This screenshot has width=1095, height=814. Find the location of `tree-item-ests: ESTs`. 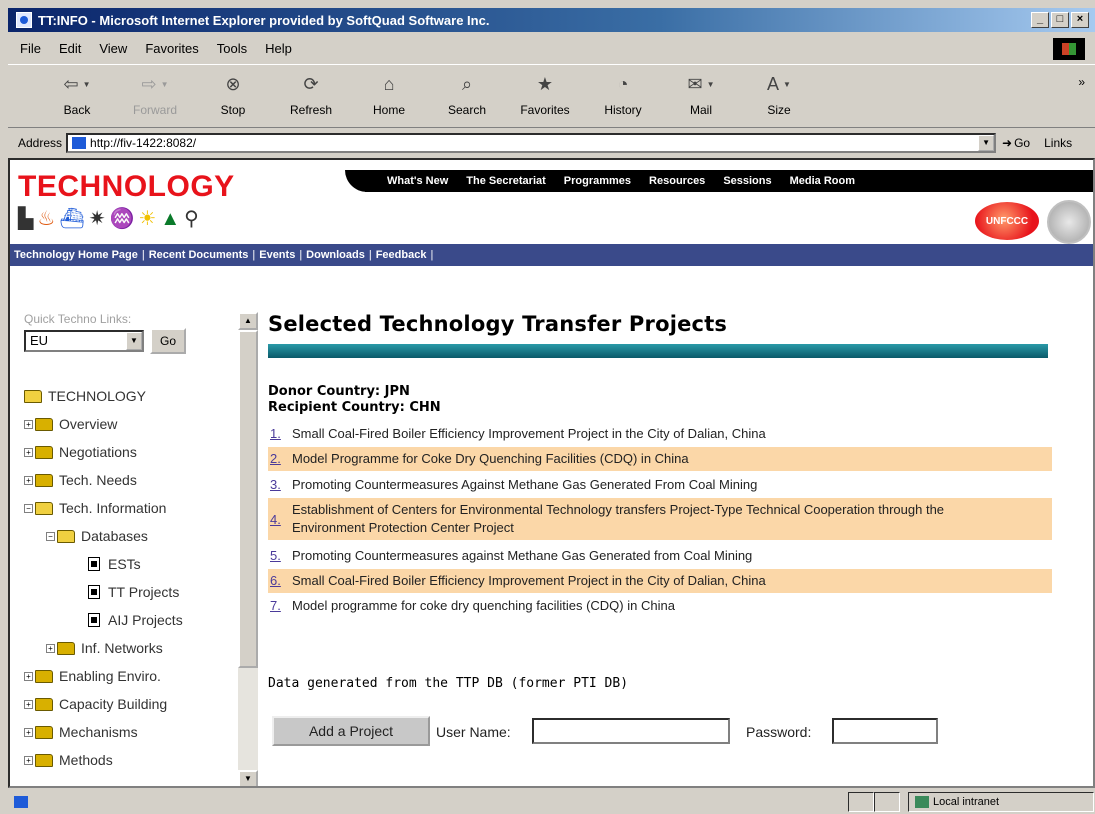

tree-item-ests: ESTs is located at coordinates (114, 564).